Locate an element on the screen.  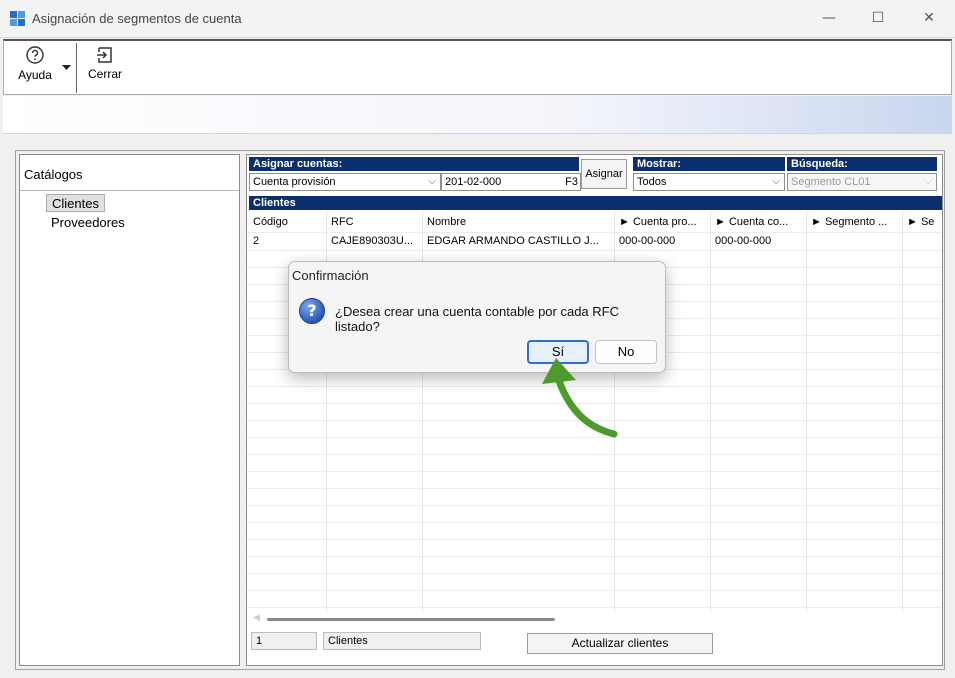
cell-cuenta-pro: 000-00-000 is located at coordinates (647, 241).